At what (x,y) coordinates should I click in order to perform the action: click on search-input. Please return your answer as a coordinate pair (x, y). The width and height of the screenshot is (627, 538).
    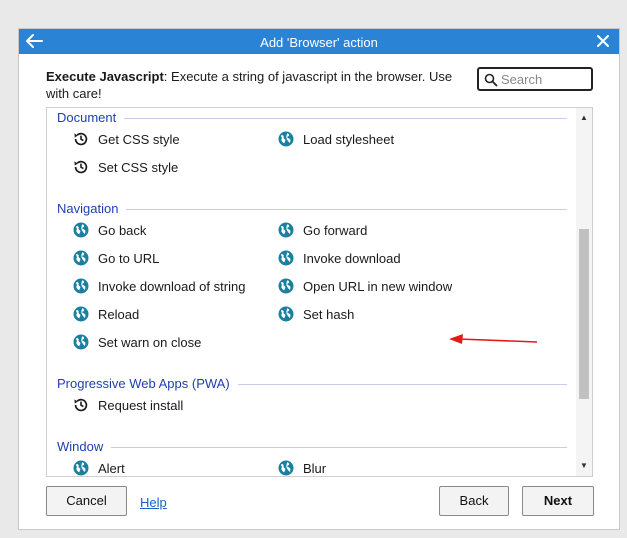
    Looking at the image, I should click on (545, 79).